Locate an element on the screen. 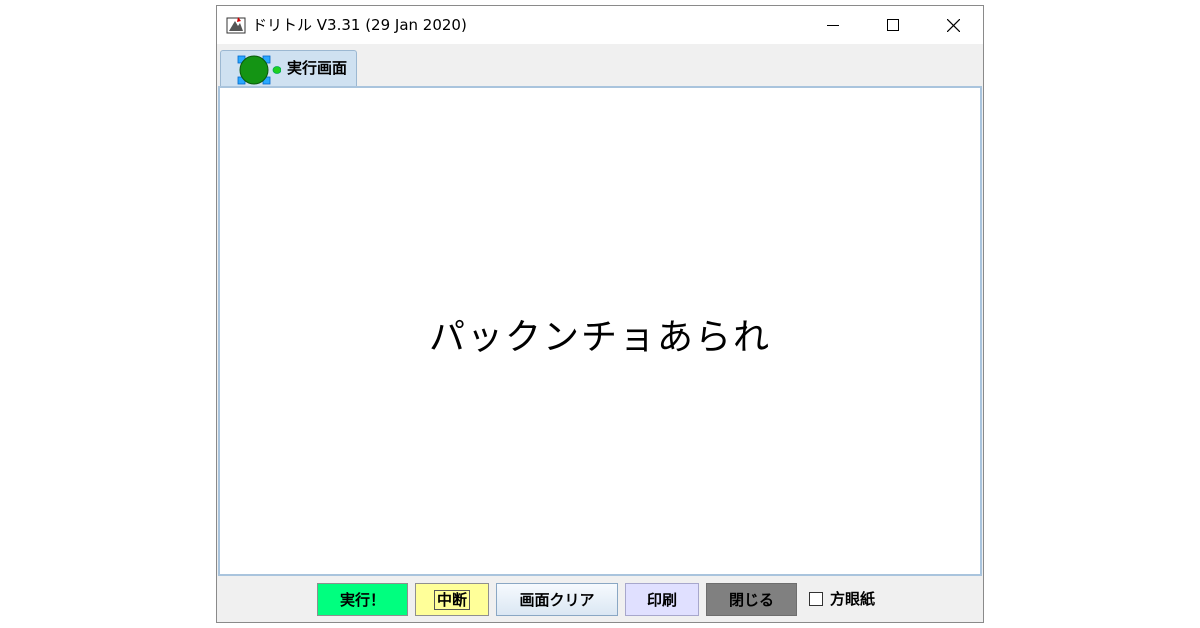 This screenshot has width=1200, height=628. stop-button: 中断 is located at coordinates (452, 599).